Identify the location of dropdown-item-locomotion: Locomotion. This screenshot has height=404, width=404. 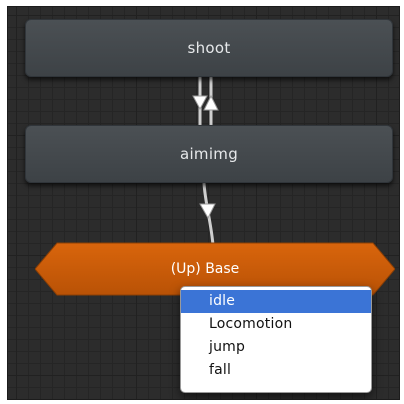
(276, 324).